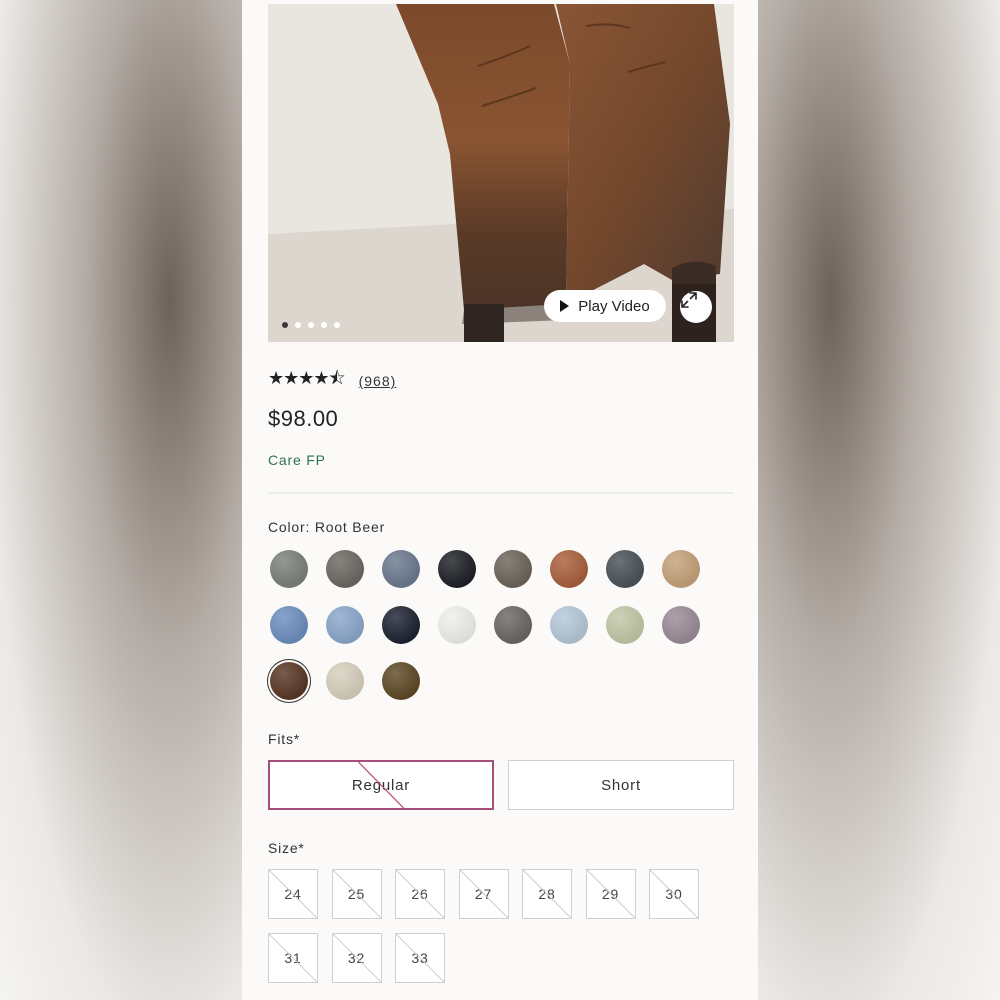 The image size is (1000, 1000). What do you see at coordinates (297, 460) in the screenshot?
I see `care-link: Care FP` at bounding box center [297, 460].